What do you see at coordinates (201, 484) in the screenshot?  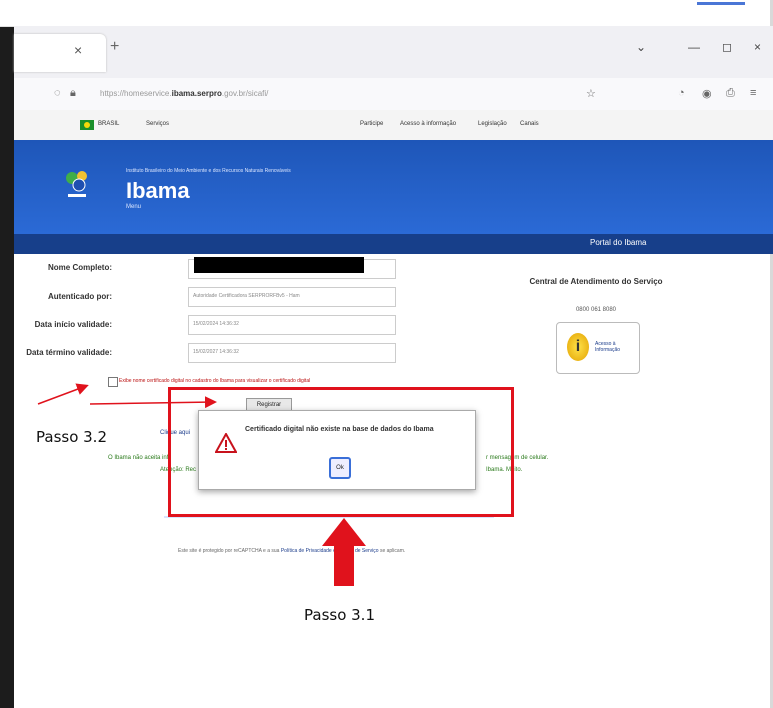 I see `annotation-arrows` at bounding box center [201, 484].